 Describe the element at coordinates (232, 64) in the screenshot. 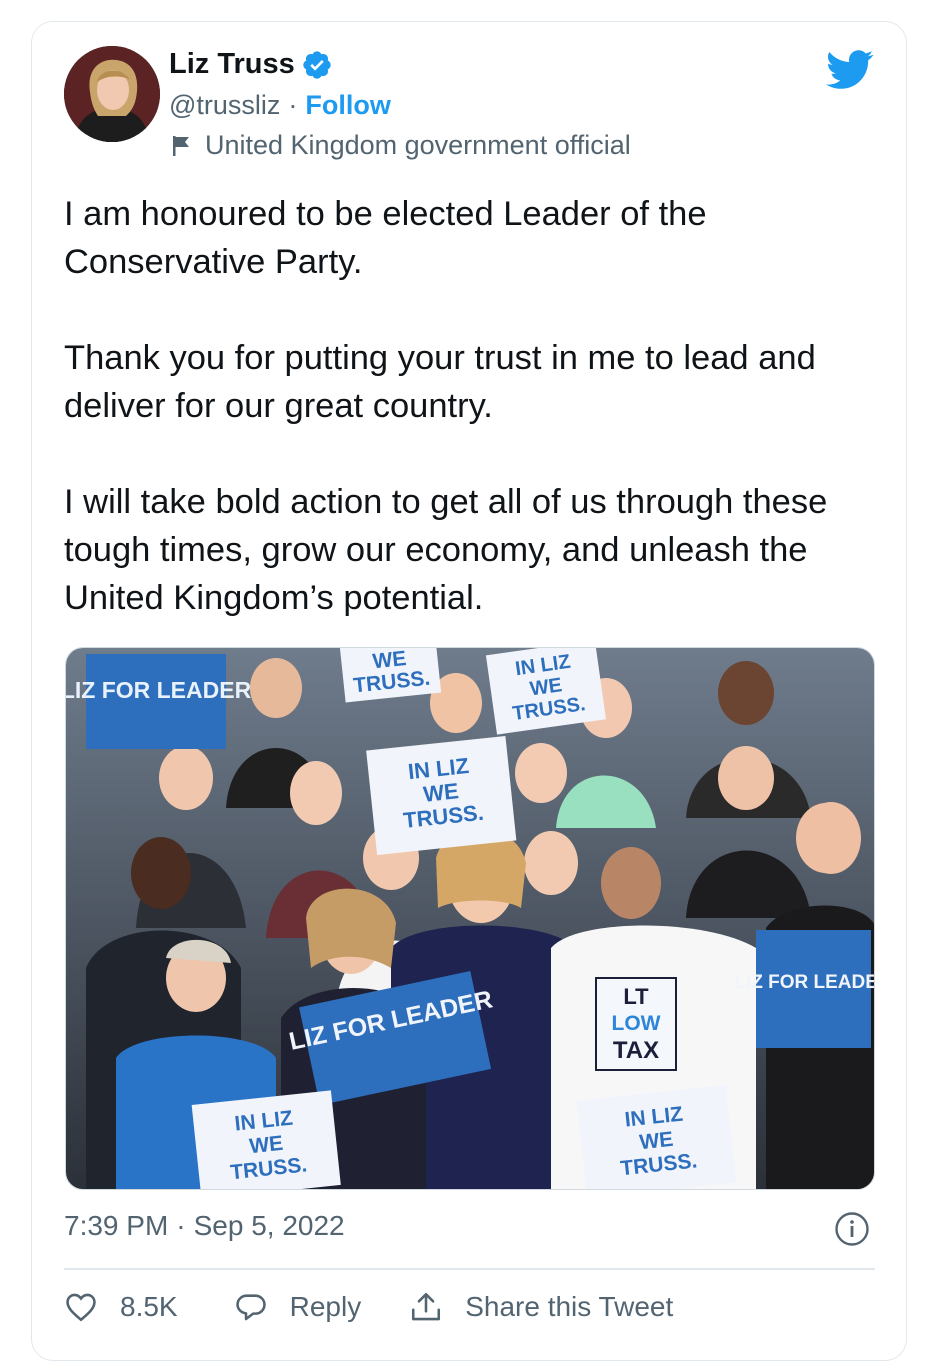

I see `author-name: Liz Truss` at that location.